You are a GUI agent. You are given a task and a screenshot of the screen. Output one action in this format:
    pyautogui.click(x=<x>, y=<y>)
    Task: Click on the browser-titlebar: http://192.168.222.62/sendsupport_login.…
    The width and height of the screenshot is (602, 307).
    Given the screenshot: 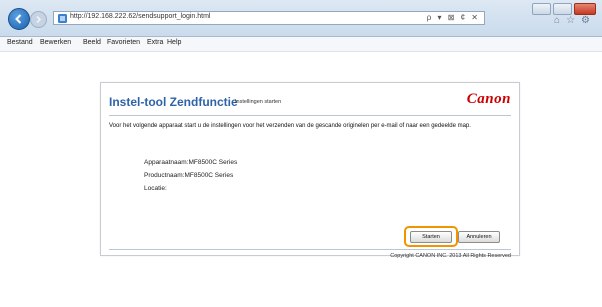 What is the action you would take?
    pyautogui.click(x=301, y=18)
    